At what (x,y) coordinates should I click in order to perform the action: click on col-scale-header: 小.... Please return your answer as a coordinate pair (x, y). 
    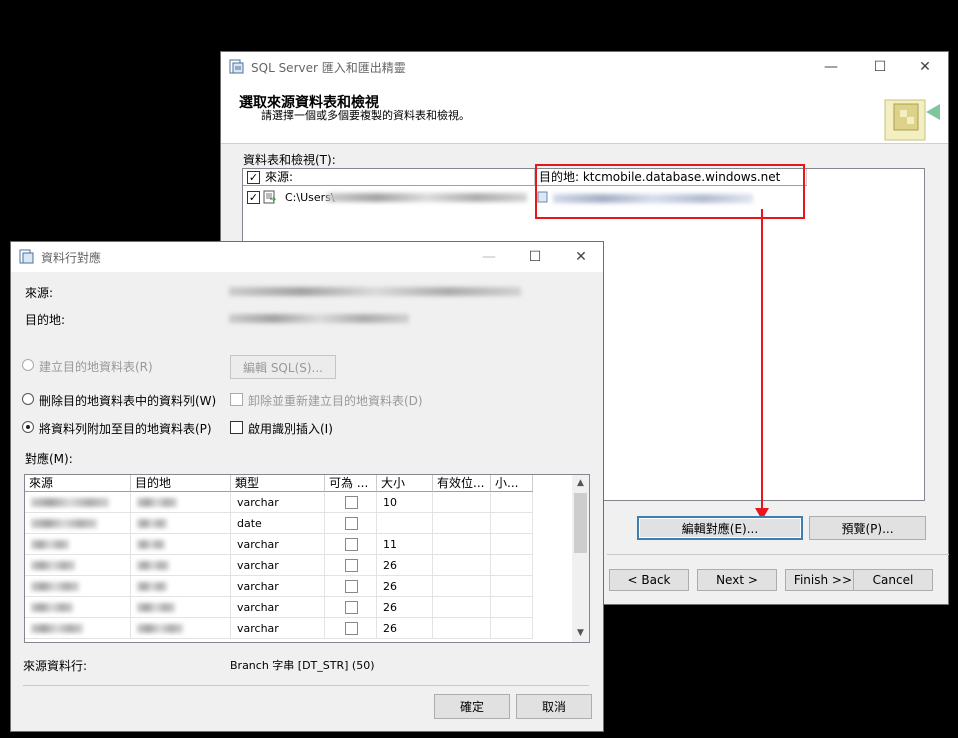
    Looking at the image, I should click on (512, 483).